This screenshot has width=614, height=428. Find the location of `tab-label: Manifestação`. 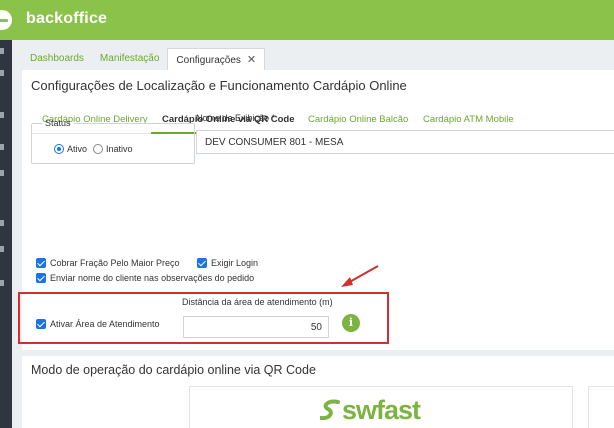

tab-label: Manifestação is located at coordinates (129, 58).